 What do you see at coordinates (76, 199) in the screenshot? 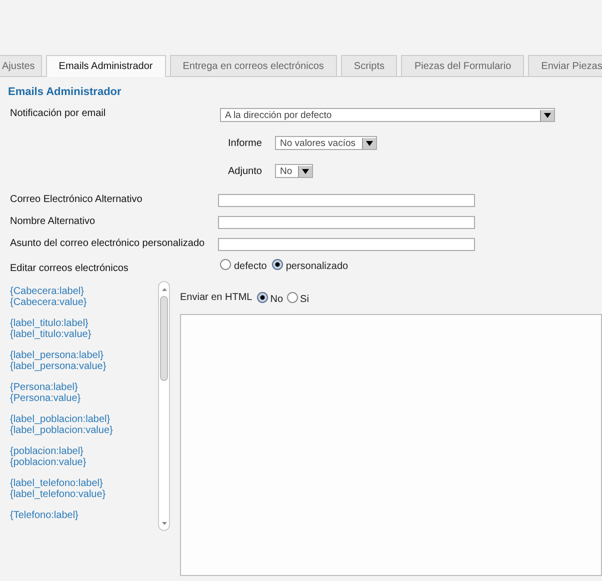
I see `field-label: Correo Electrónico Alternativo` at bounding box center [76, 199].